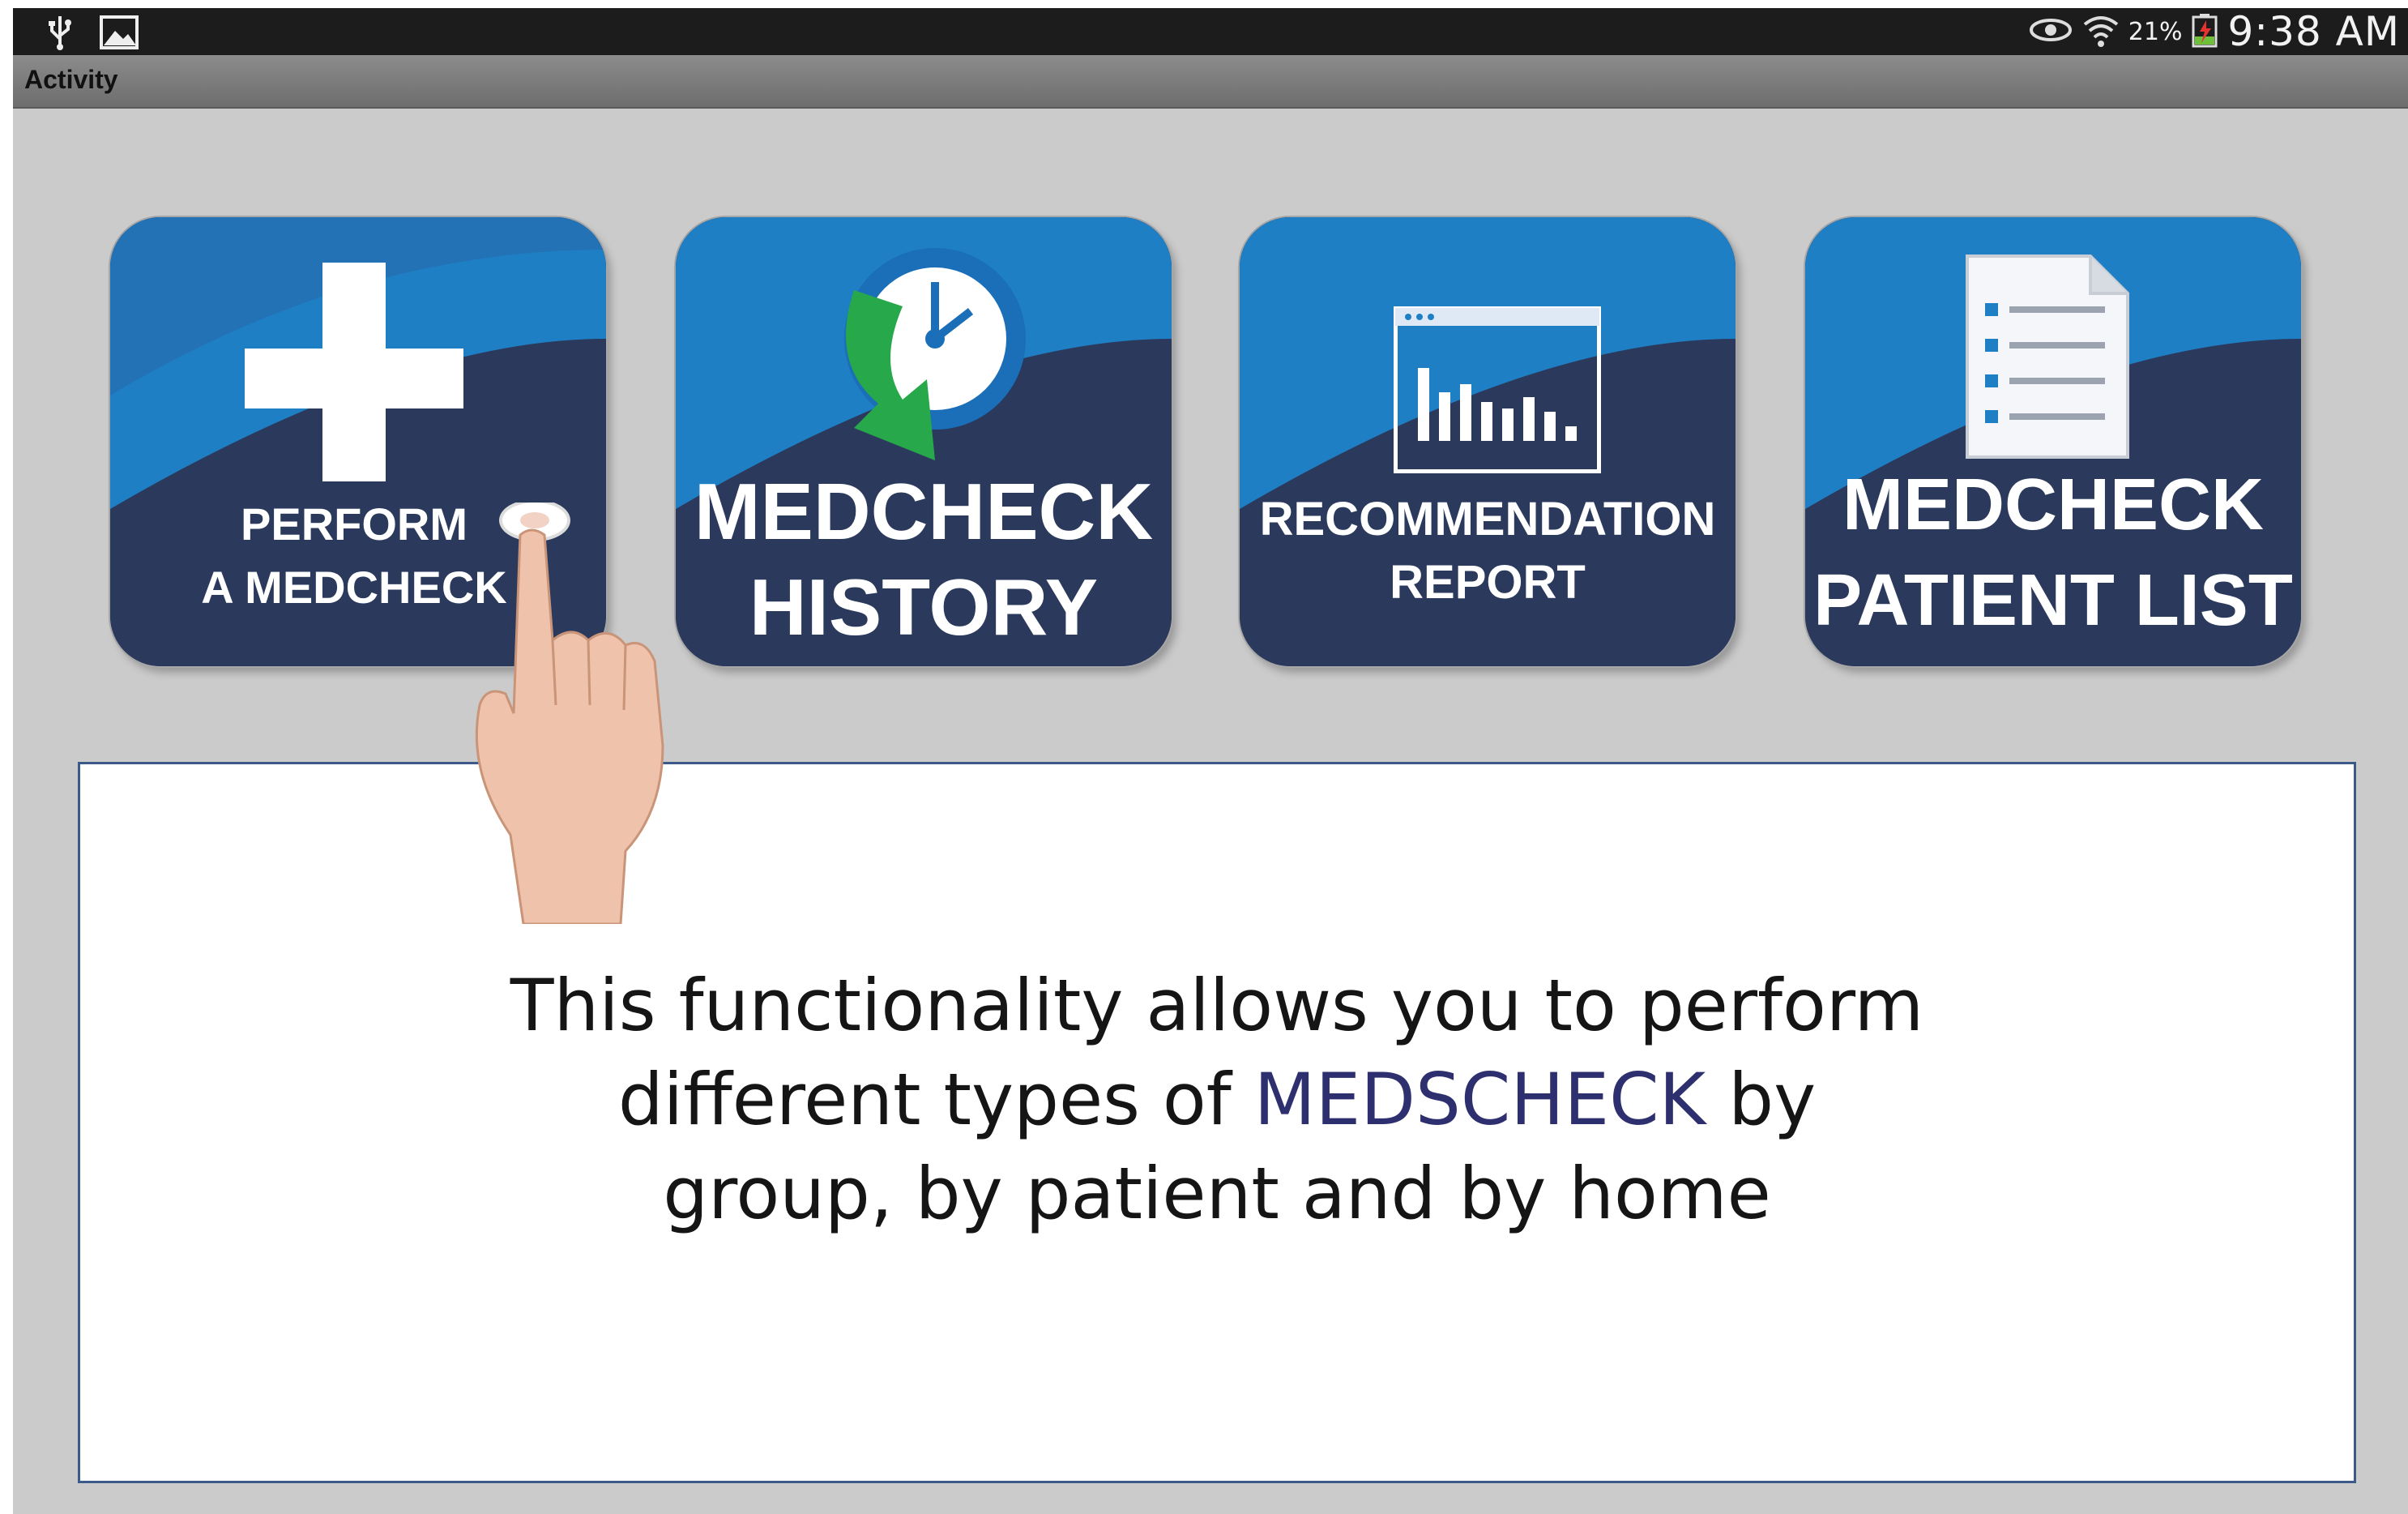 This screenshot has height=1514, width=2408. Describe the element at coordinates (1488, 583) in the screenshot. I see `tile-label-line2: REPORT` at that location.